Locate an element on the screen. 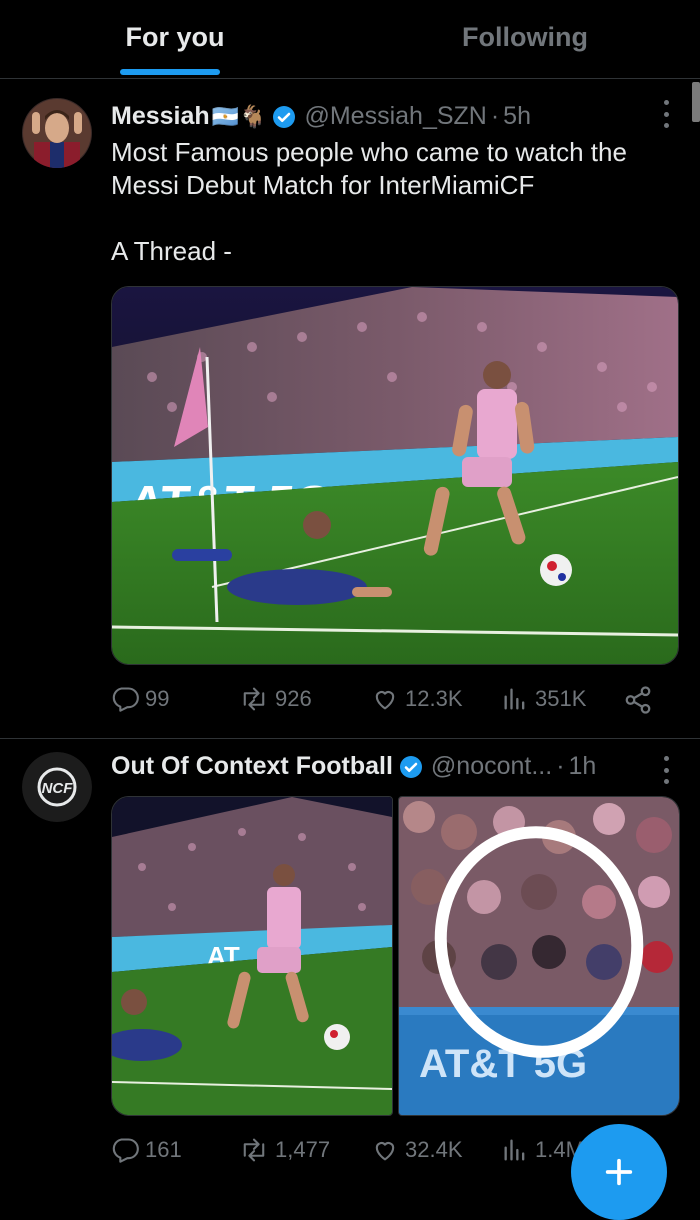 The image size is (700, 1220). author-name: Messiah is located at coordinates (160, 116).